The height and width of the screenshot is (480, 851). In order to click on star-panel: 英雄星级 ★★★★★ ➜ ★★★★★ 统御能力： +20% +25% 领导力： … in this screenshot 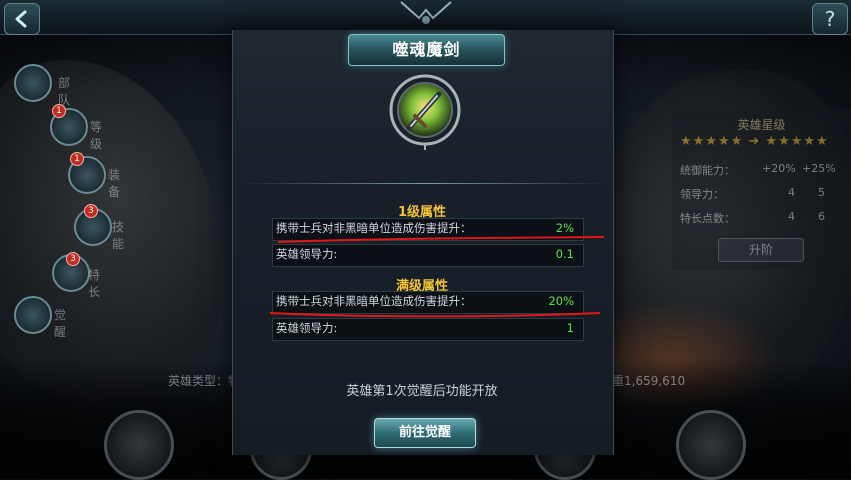, I will do `click(761, 190)`.